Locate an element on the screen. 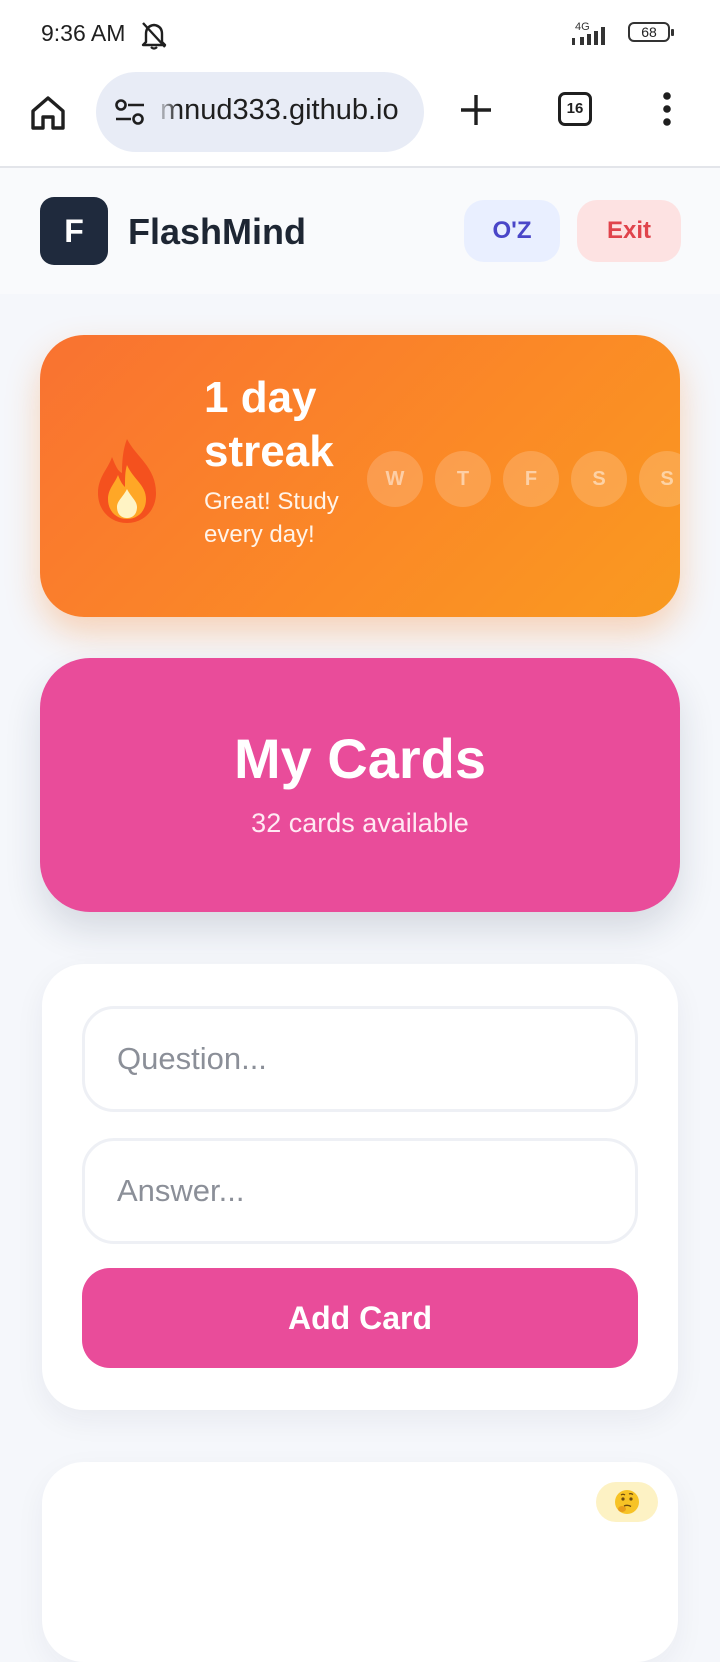 Image resolution: width=720 pixels, height=1662 pixels. weekday-circle: W is located at coordinates (395, 479).